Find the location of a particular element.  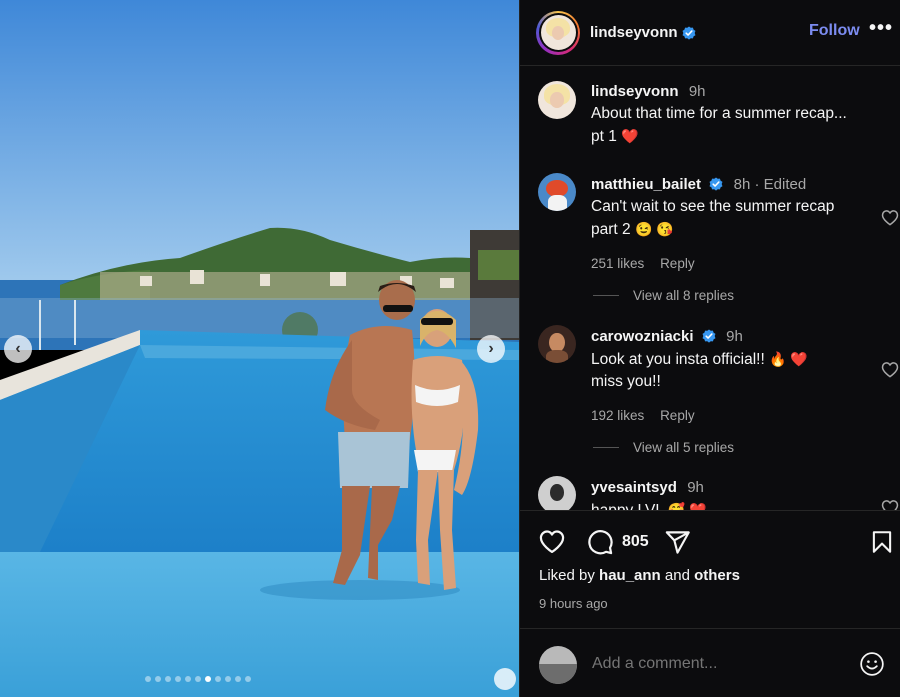

comment-emoji: 😉 😘 is located at coordinates (654, 229).